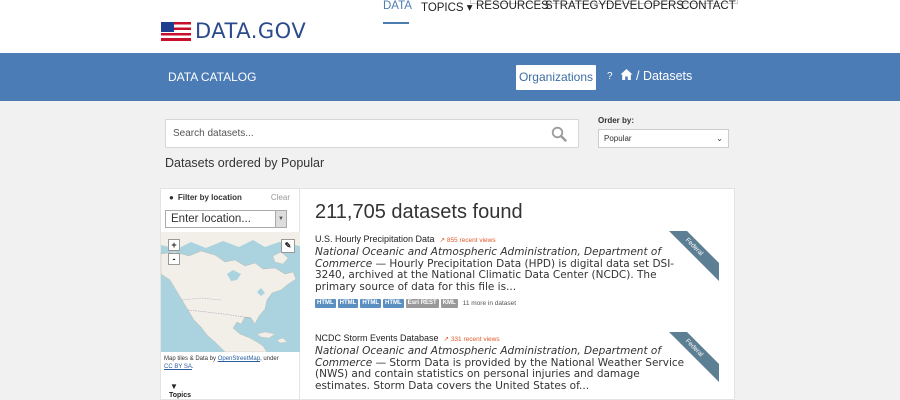 This screenshot has width=900, height=400. I want to click on home-icon, so click(626, 74).